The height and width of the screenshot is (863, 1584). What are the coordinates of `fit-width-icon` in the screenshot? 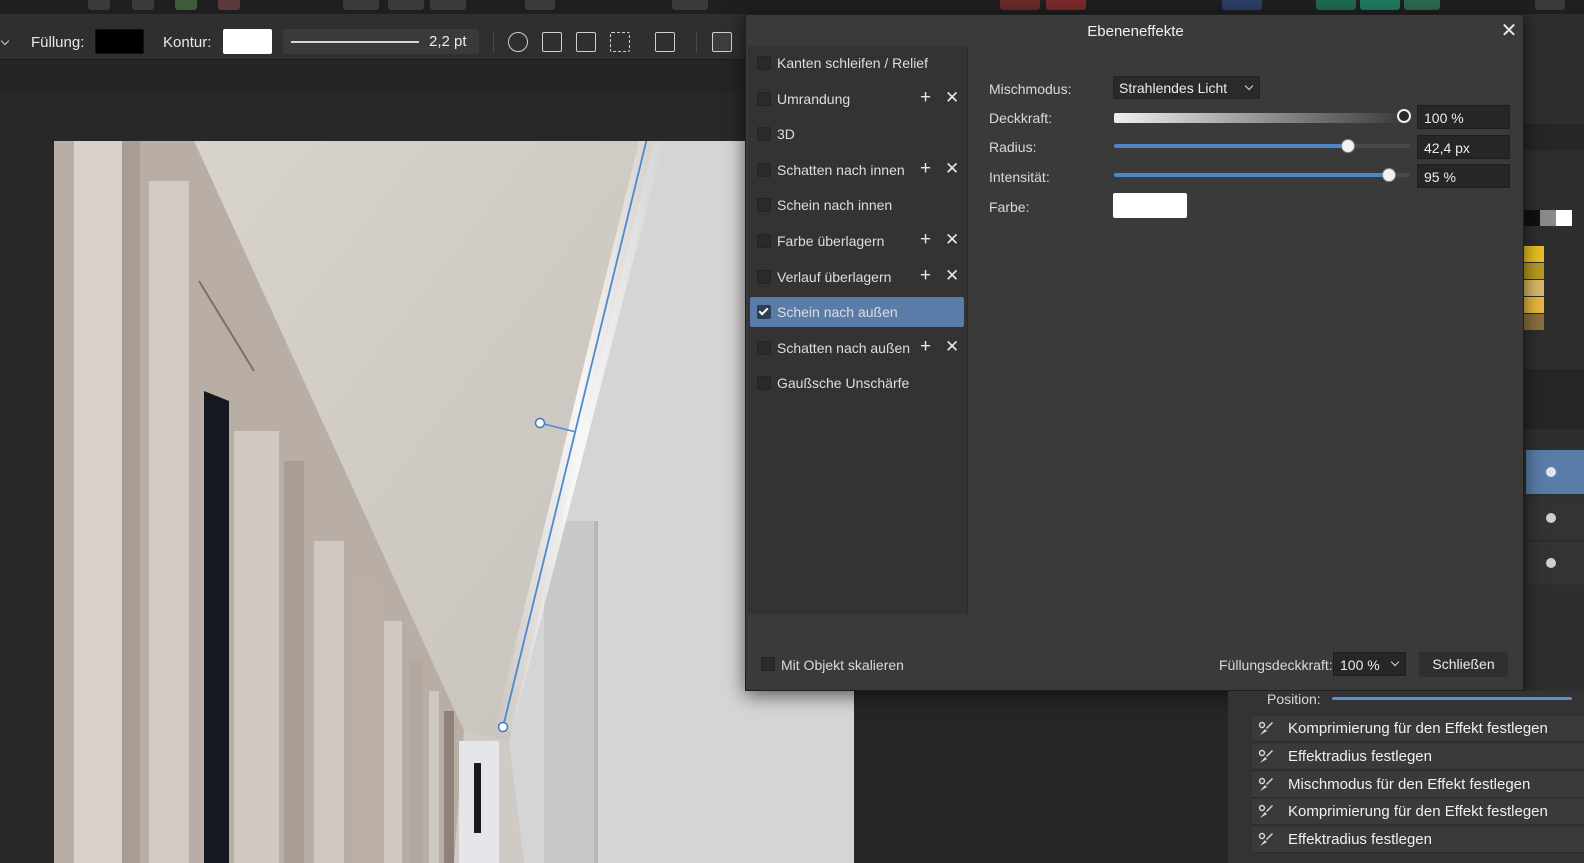 It's located at (586, 42).